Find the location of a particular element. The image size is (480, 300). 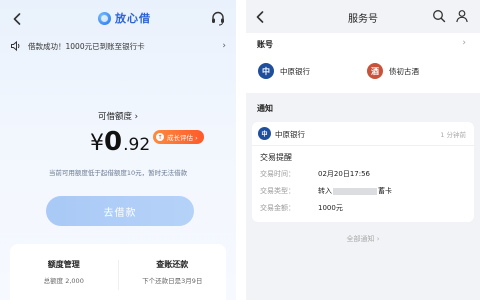

repayment-title: 查账还款 is located at coordinates (172, 264).